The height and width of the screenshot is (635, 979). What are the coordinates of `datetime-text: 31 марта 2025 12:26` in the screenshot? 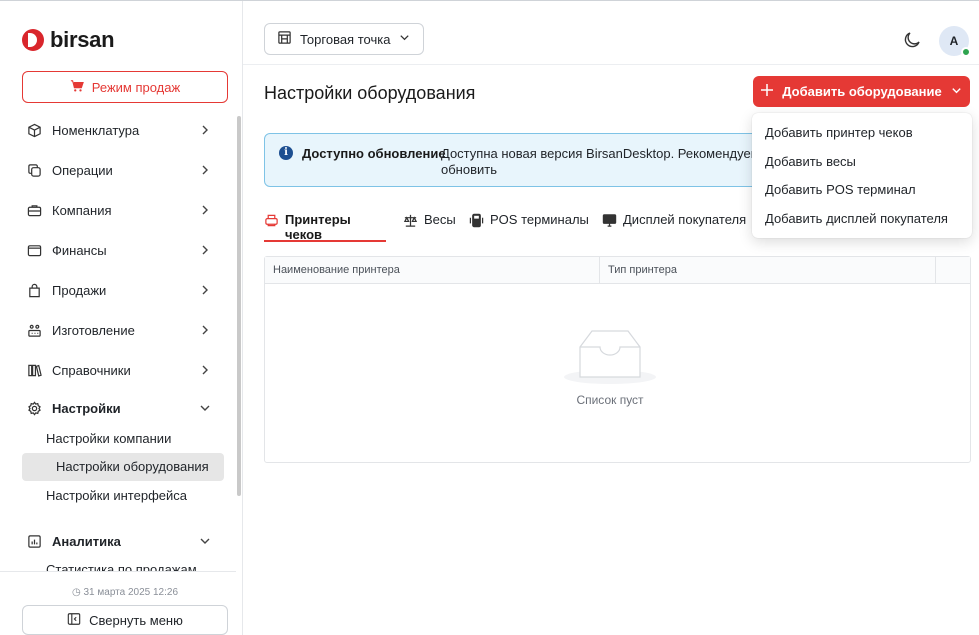 It's located at (131, 592).